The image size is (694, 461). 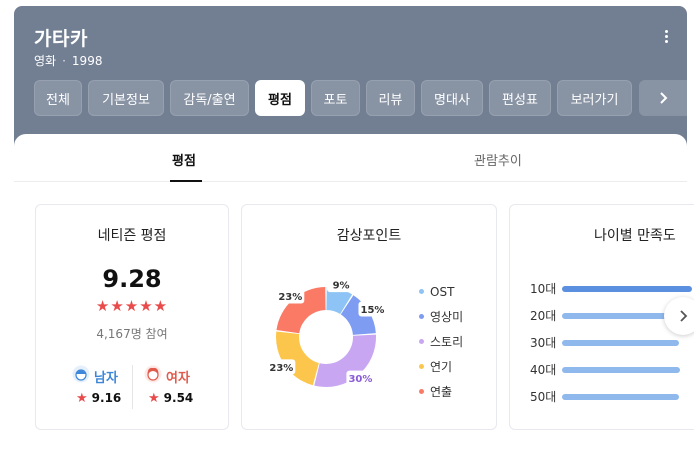 What do you see at coordinates (543, 316) in the screenshot?
I see `age-bar-label-1: 20대` at bounding box center [543, 316].